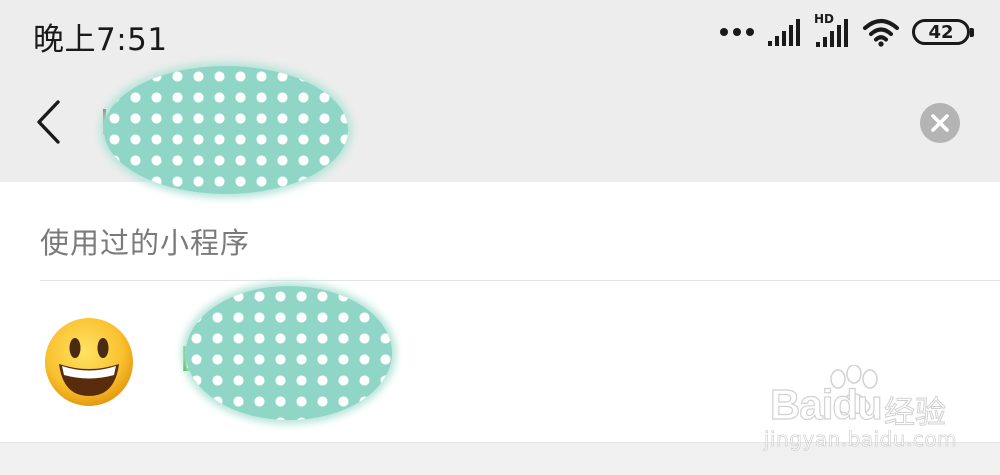 This screenshot has width=1000, height=475. Describe the element at coordinates (89, 362) in the screenshot. I see `grinning-face-emoji` at that location.